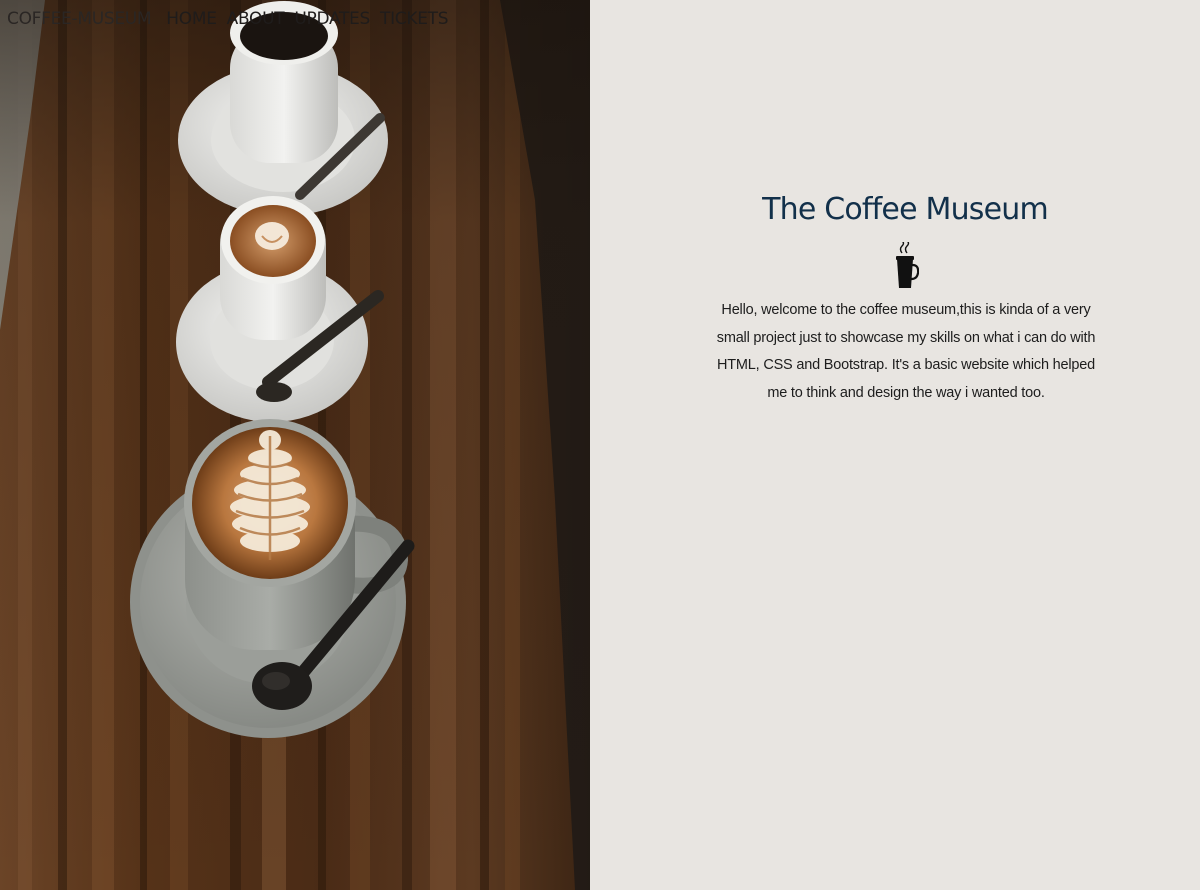 This screenshot has width=1200, height=890. I want to click on brand-logo-link: COFFEE-MUSEUM, so click(79, 19).